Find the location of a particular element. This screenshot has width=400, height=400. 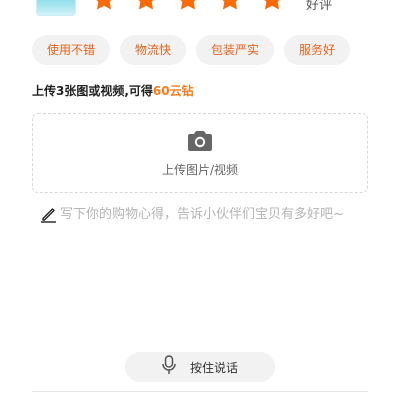

comment-row is located at coordinates (210, 214).